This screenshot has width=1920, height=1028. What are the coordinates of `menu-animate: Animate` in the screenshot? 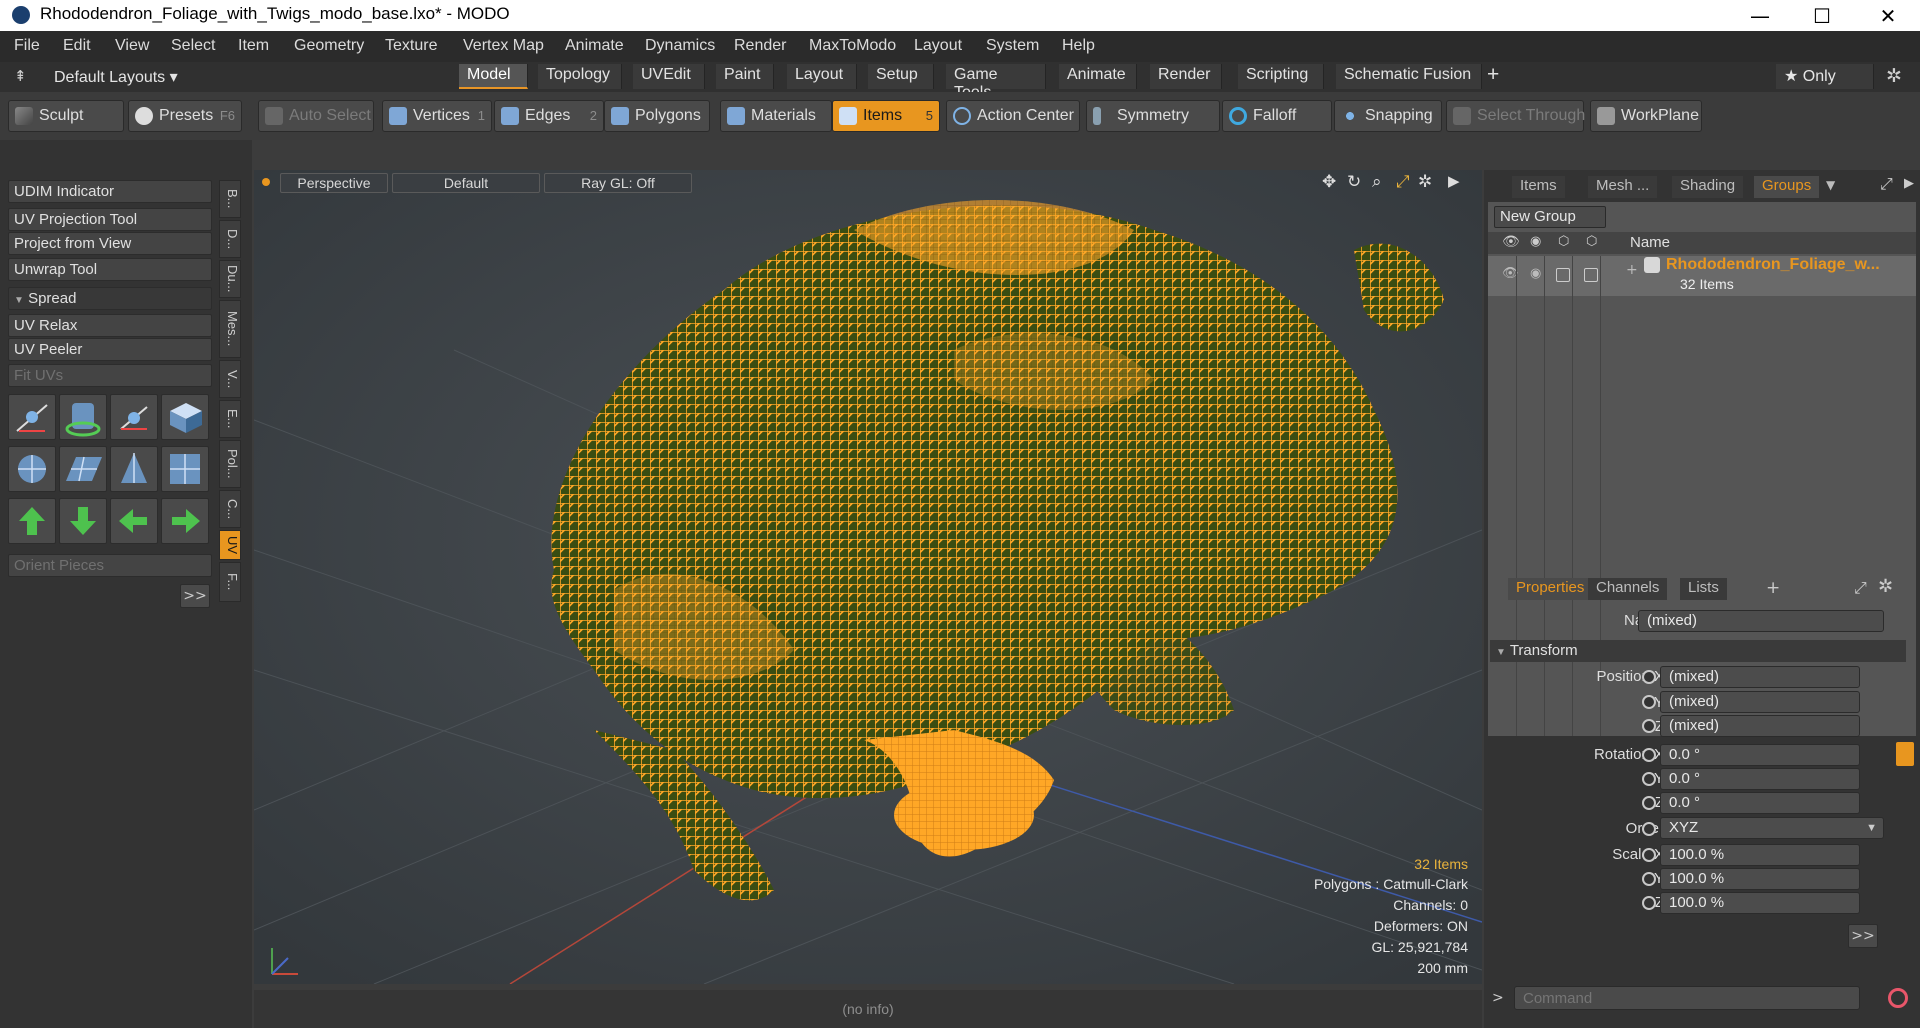 It's located at (594, 46).